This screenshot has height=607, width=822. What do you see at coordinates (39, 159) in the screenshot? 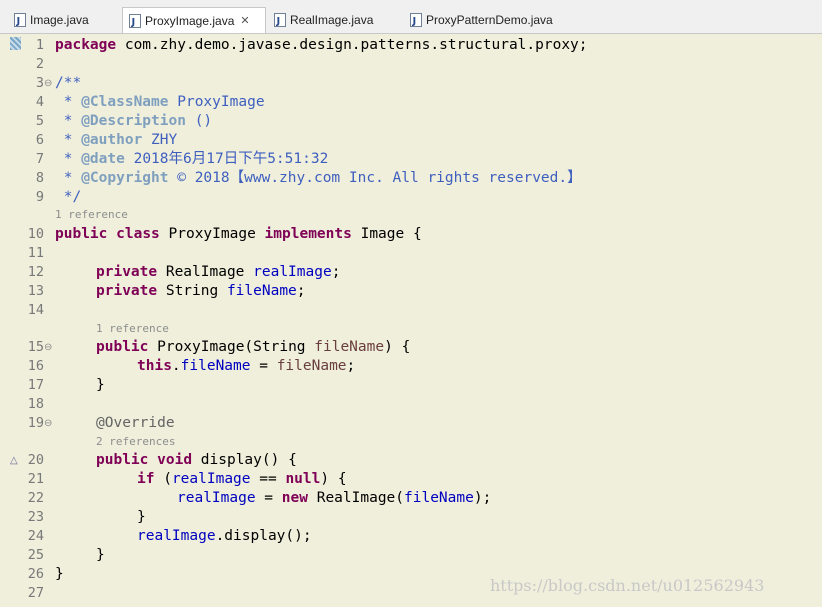
I see `line-number: 7` at bounding box center [39, 159].